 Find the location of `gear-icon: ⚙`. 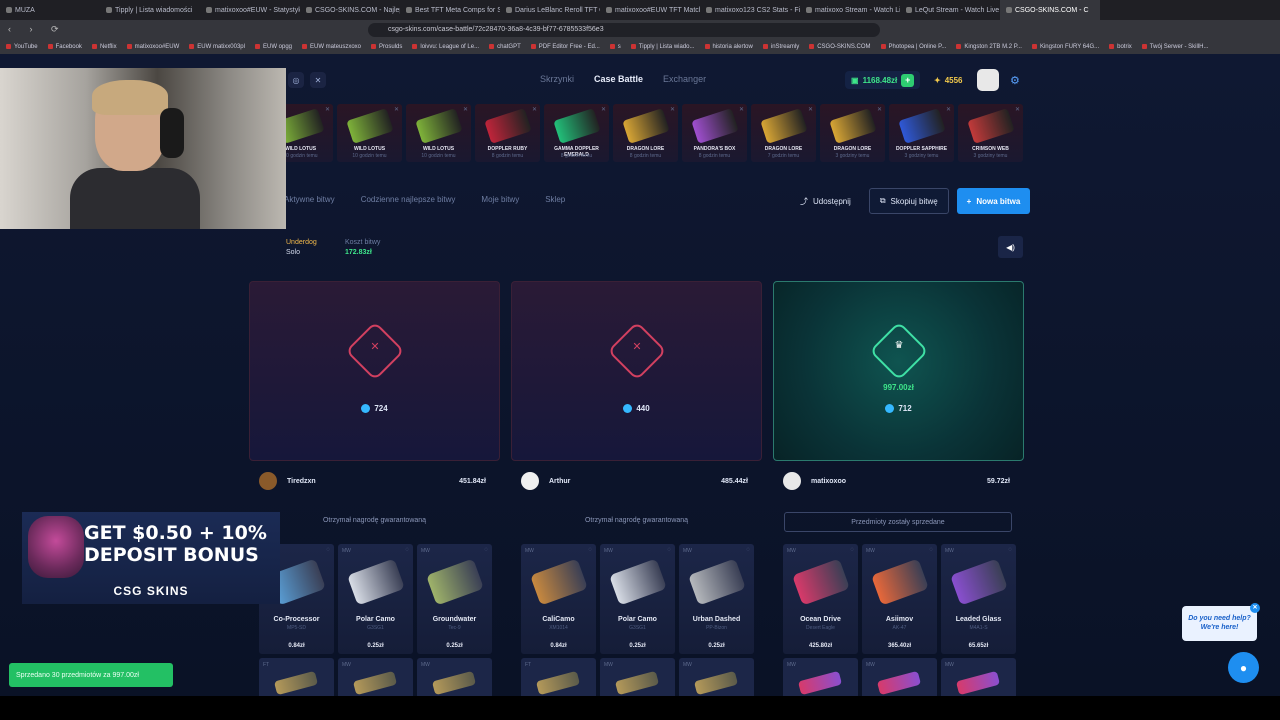

gear-icon: ⚙ is located at coordinates (1015, 80).